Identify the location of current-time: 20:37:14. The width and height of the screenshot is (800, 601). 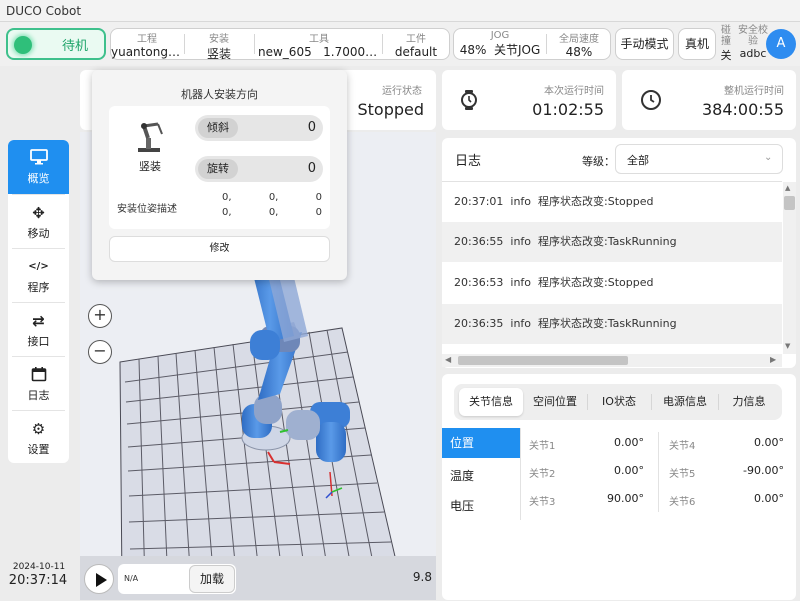
(38, 580).